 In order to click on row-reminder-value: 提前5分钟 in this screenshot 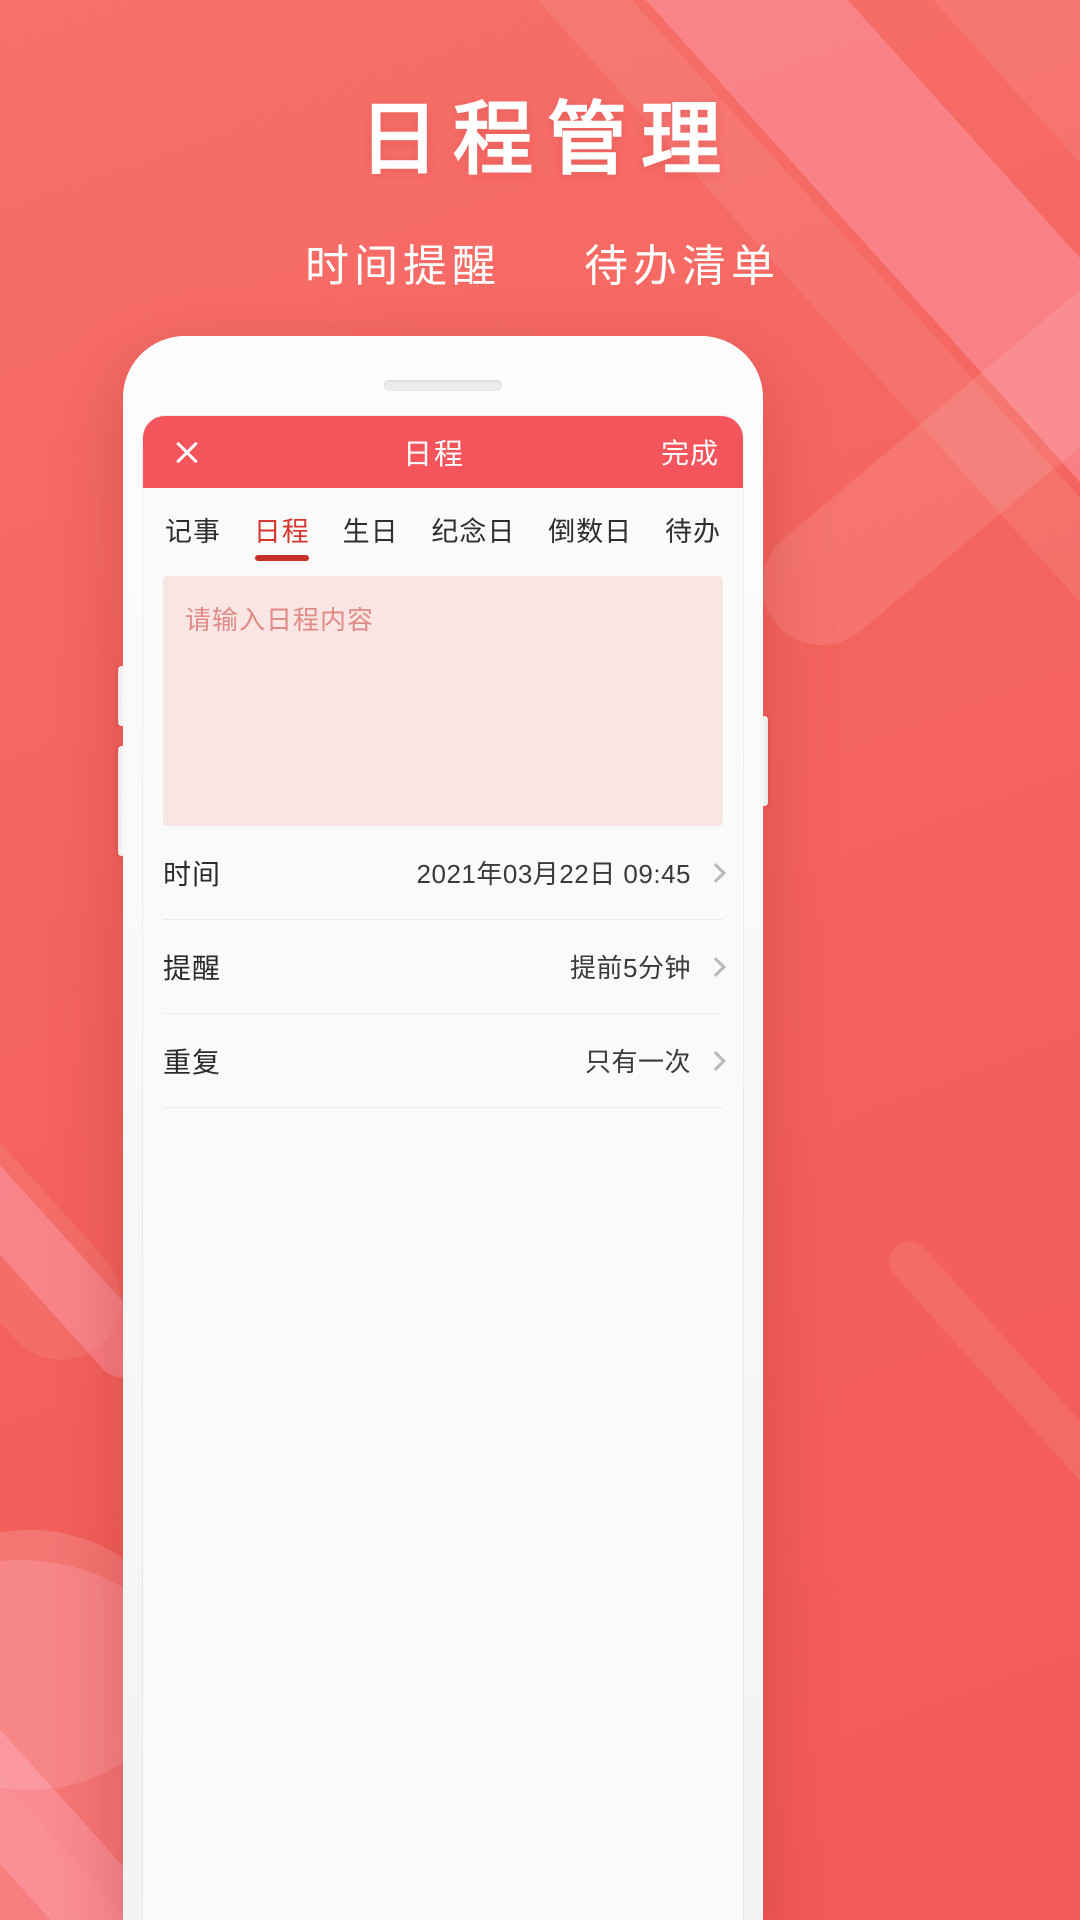, I will do `click(630, 968)`.